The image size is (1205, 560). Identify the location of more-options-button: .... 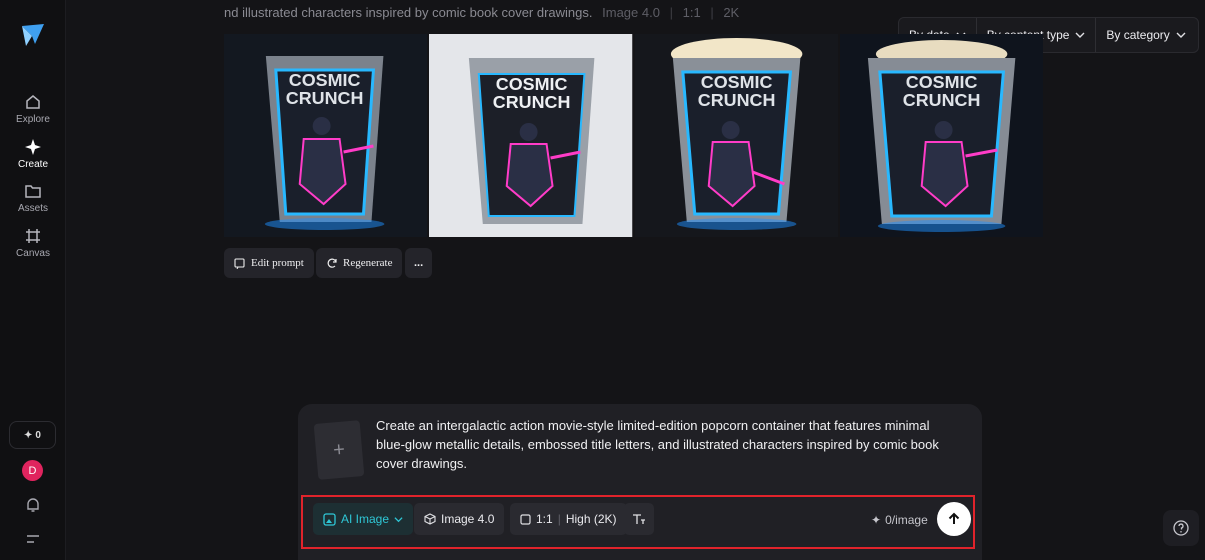
(419, 263).